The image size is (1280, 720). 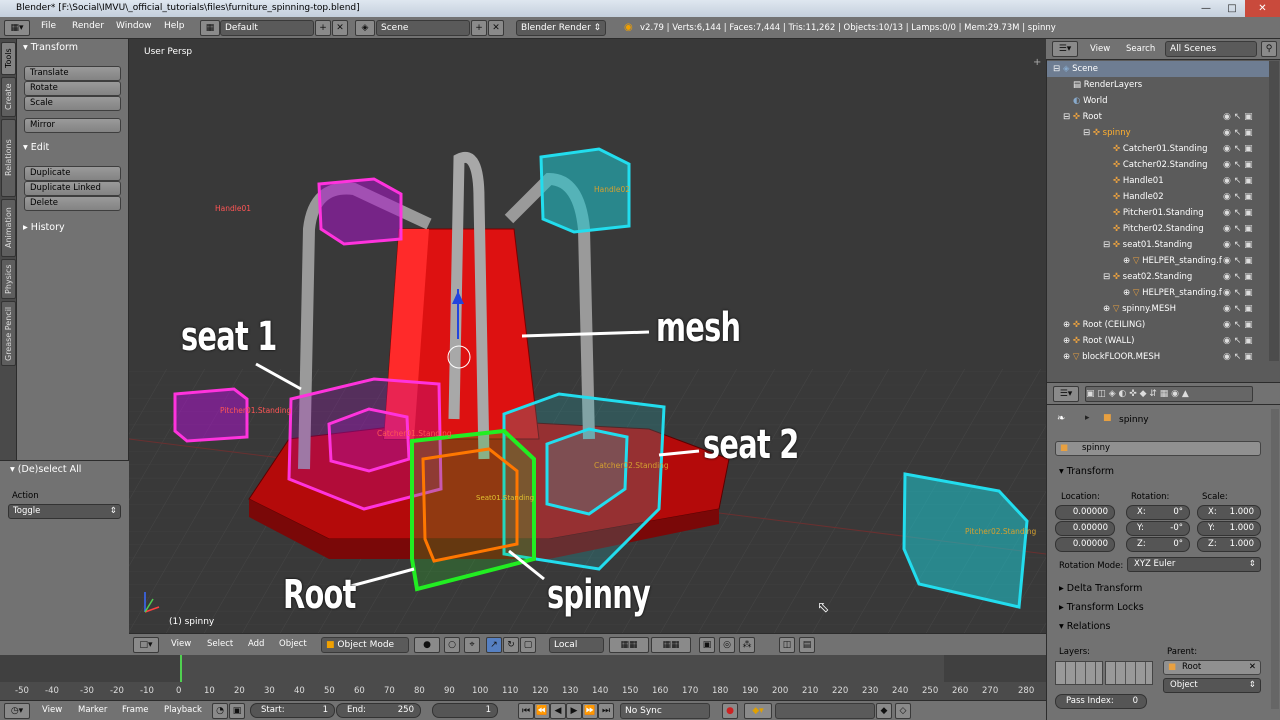 What do you see at coordinates (825, 711) in the screenshot?
I see `keying-set-field` at bounding box center [825, 711].